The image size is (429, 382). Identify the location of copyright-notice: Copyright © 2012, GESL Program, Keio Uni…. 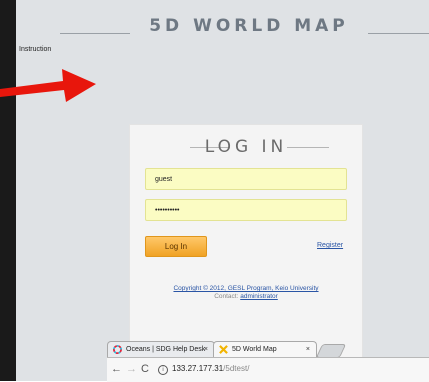
(246, 288).